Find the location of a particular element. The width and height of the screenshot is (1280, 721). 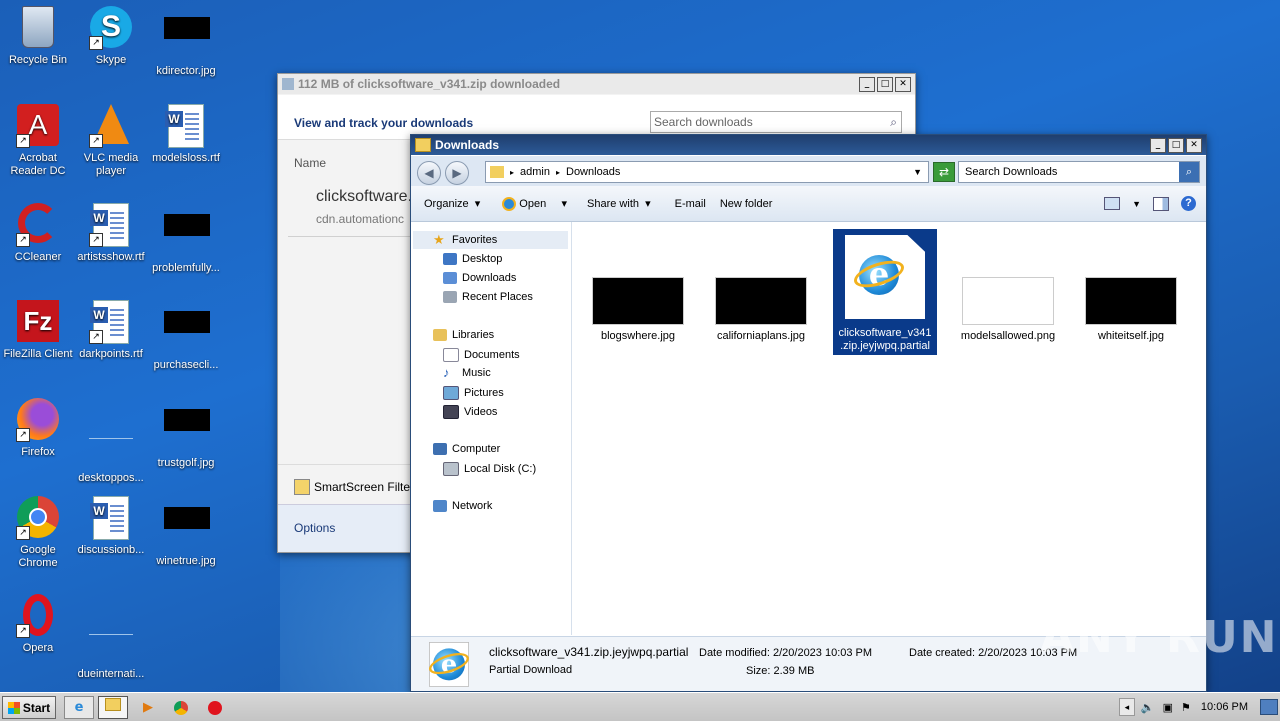

desktop-icon-acrobat: A ↗ Acrobat Reader DC is located at coordinates (38, 141).